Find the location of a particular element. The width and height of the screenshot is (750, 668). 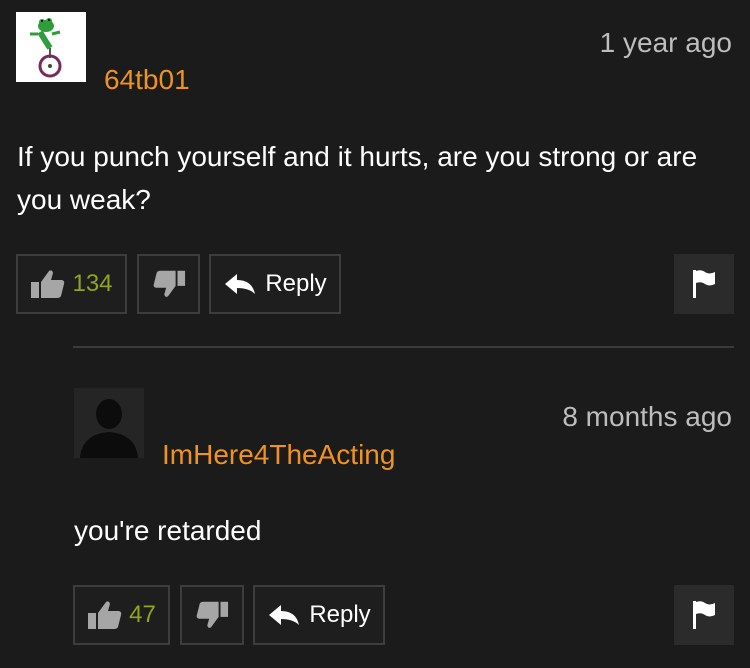

like-count: 134 is located at coordinates (92, 283).